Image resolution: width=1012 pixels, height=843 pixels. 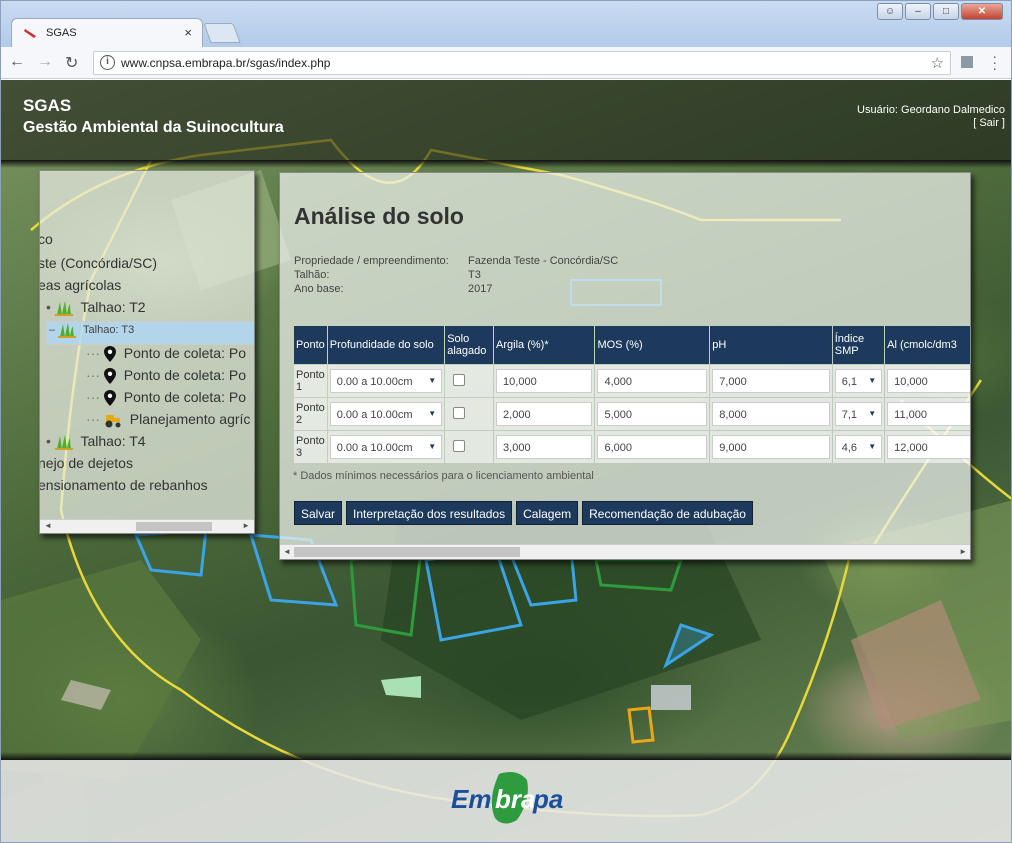 What do you see at coordinates (188, 32) in the screenshot?
I see `tab-close-icon: ×` at bounding box center [188, 32].